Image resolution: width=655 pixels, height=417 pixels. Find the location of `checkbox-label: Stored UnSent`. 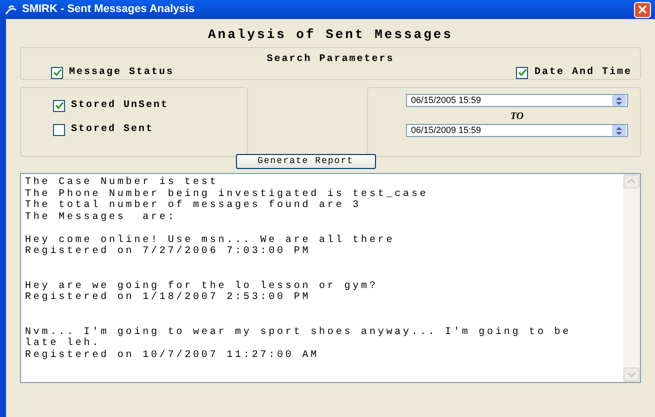

checkbox-label: Stored UnSent is located at coordinates (120, 105).